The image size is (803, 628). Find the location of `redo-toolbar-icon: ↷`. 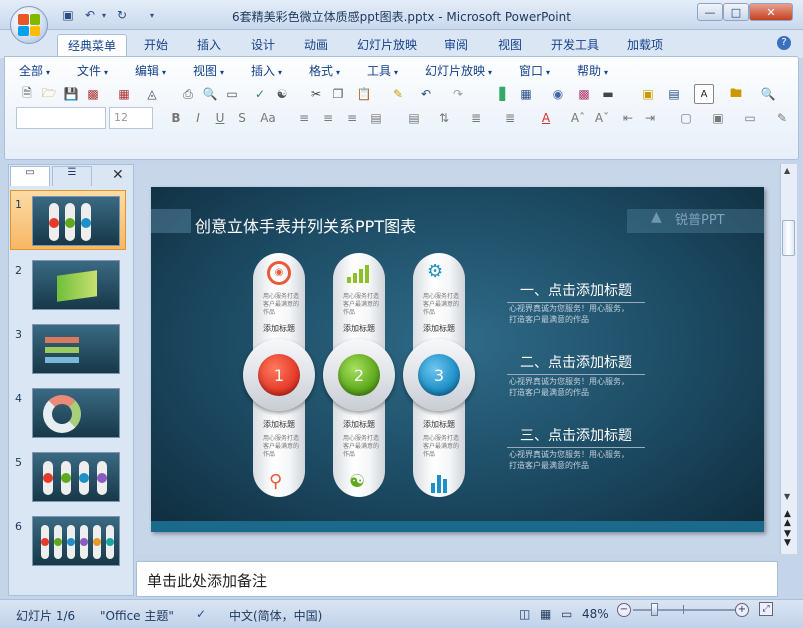

redo-toolbar-icon: ↷ is located at coordinates (458, 94).